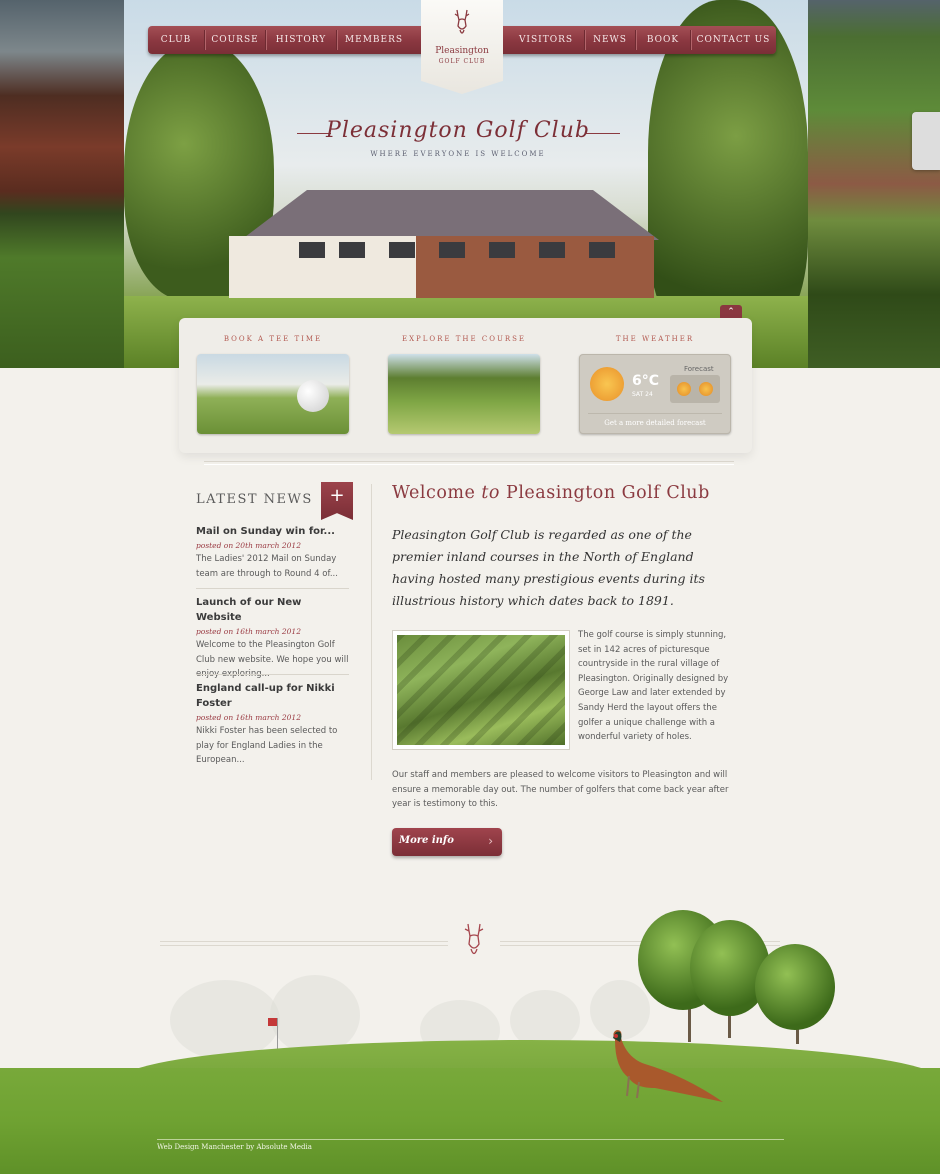 This screenshot has width=940, height=1174. Describe the element at coordinates (273, 339) in the screenshot. I see `book-tee-time-label: BOOK A TEE TIME` at that location.